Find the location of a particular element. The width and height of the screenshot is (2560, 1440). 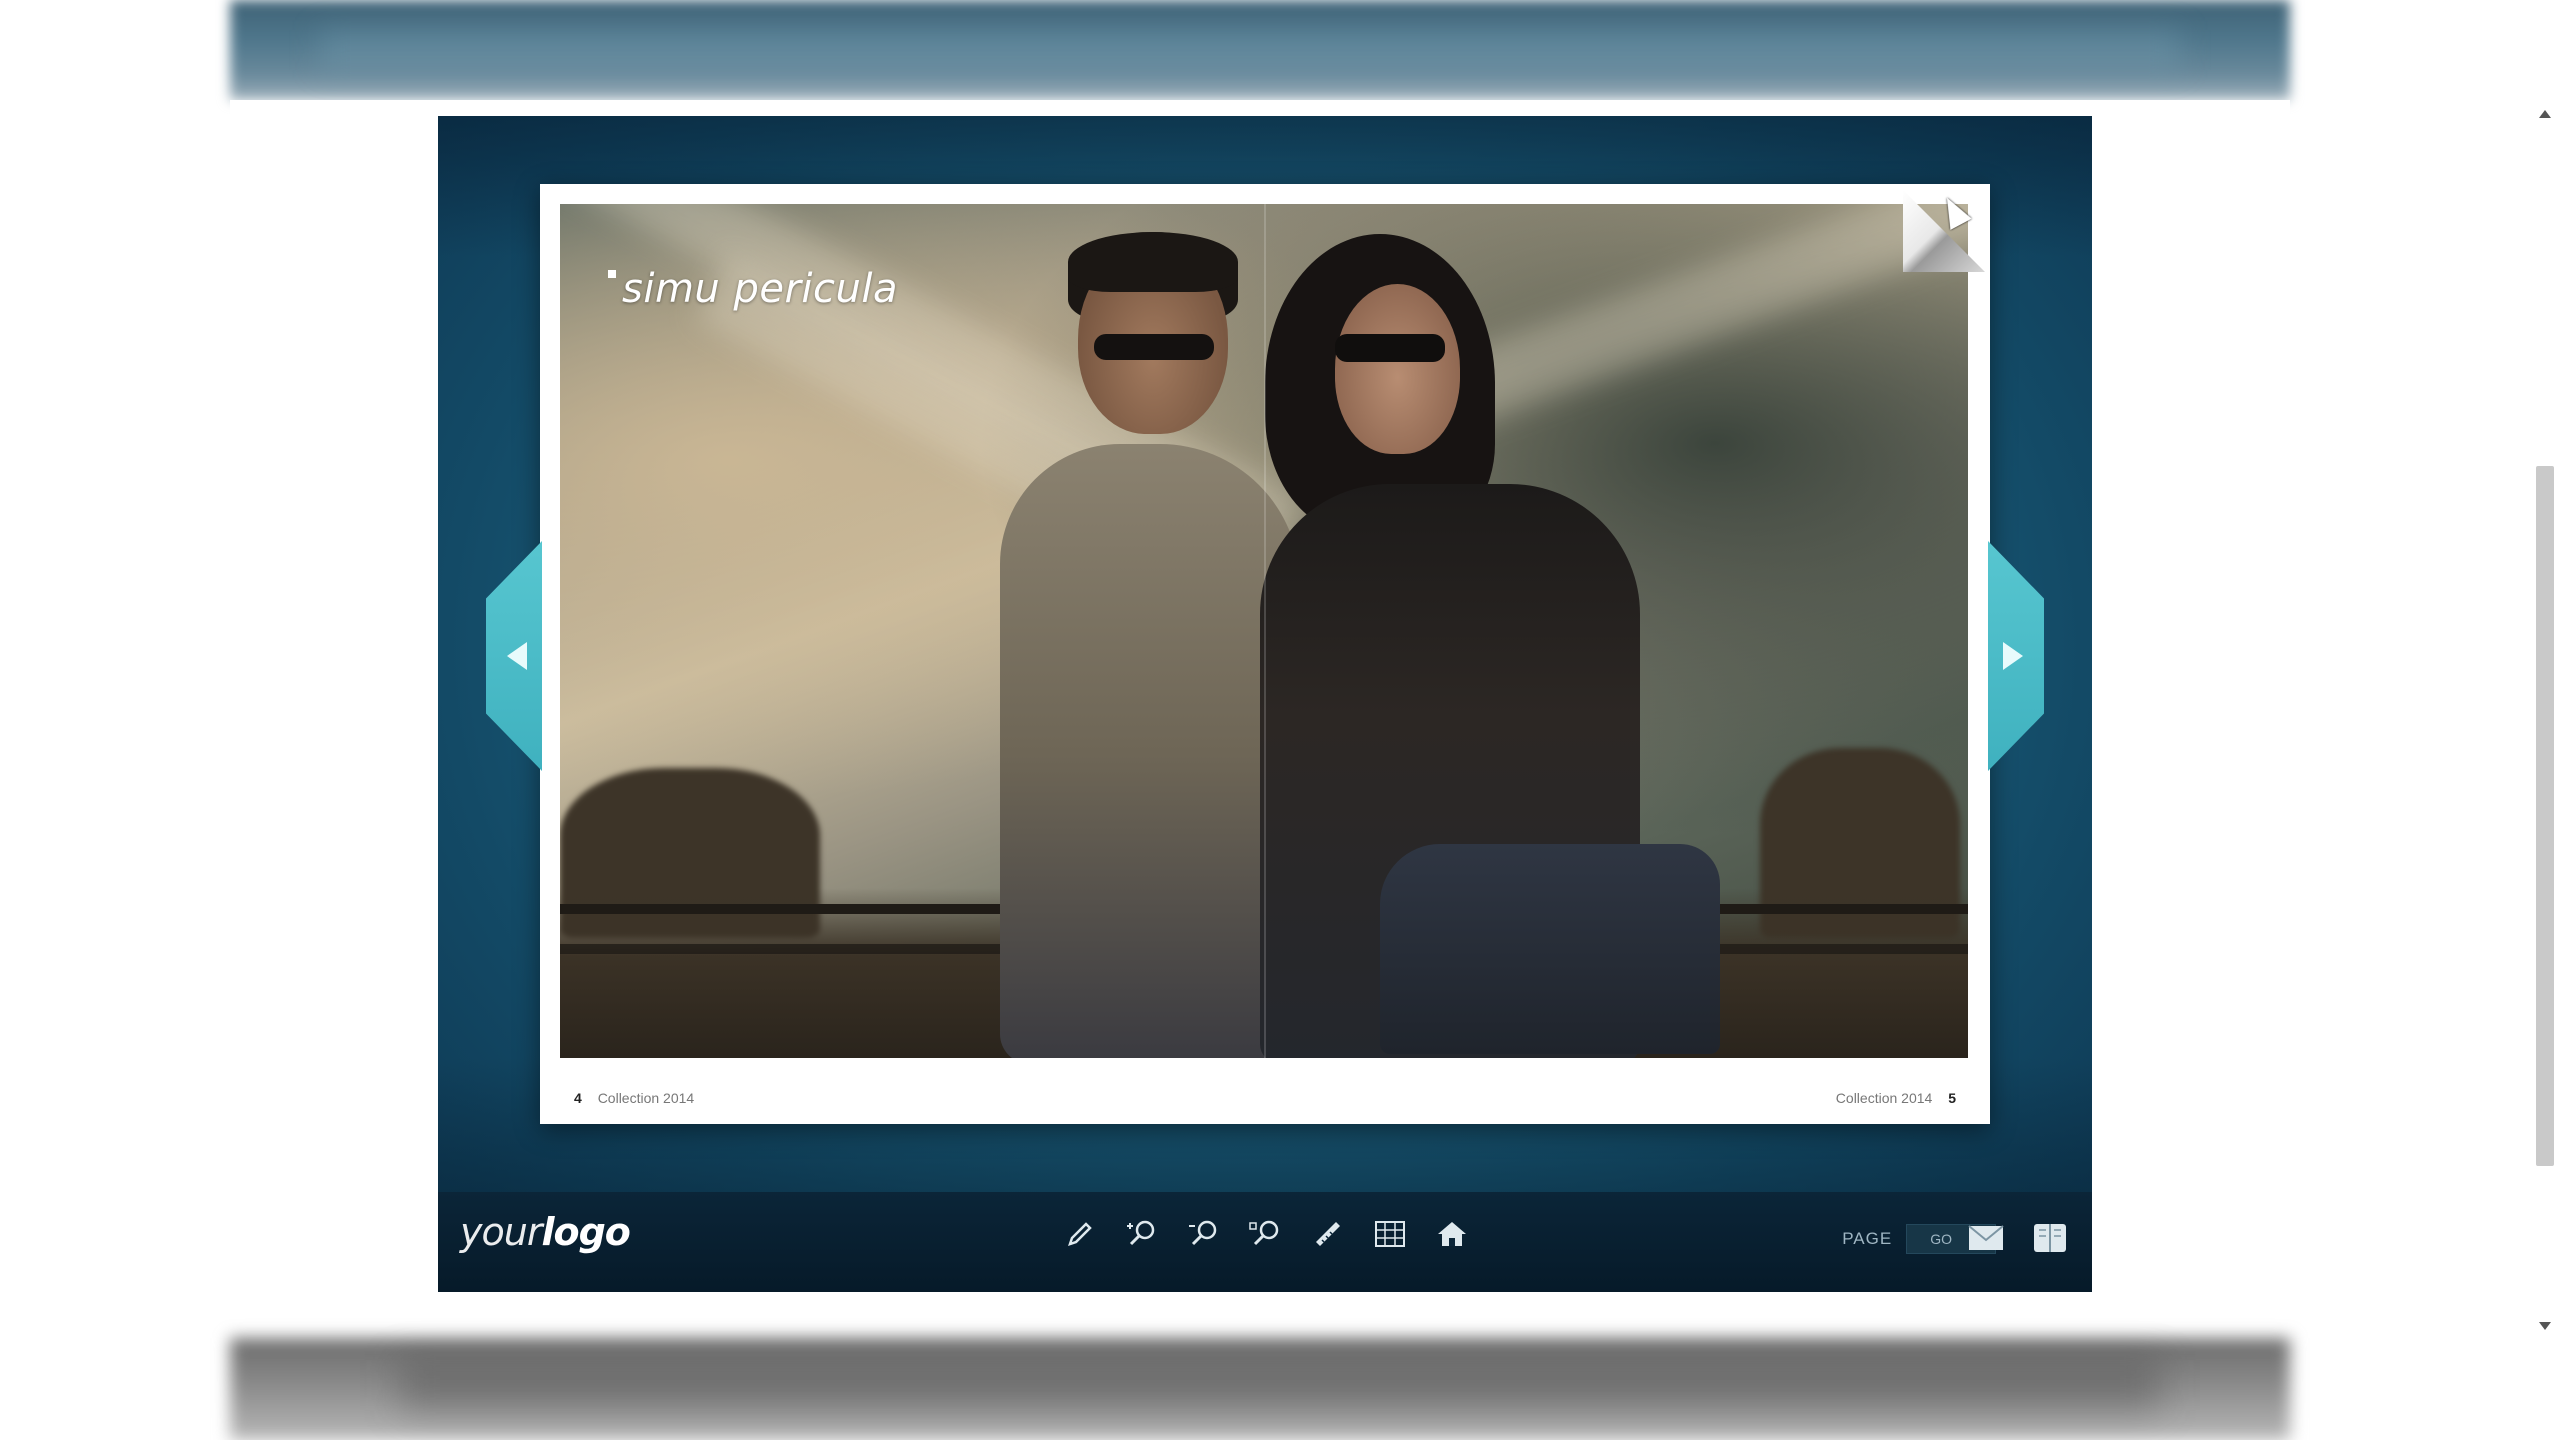

left-page-footer-label: Collection 2014 is located at coordinates (646, 1098).